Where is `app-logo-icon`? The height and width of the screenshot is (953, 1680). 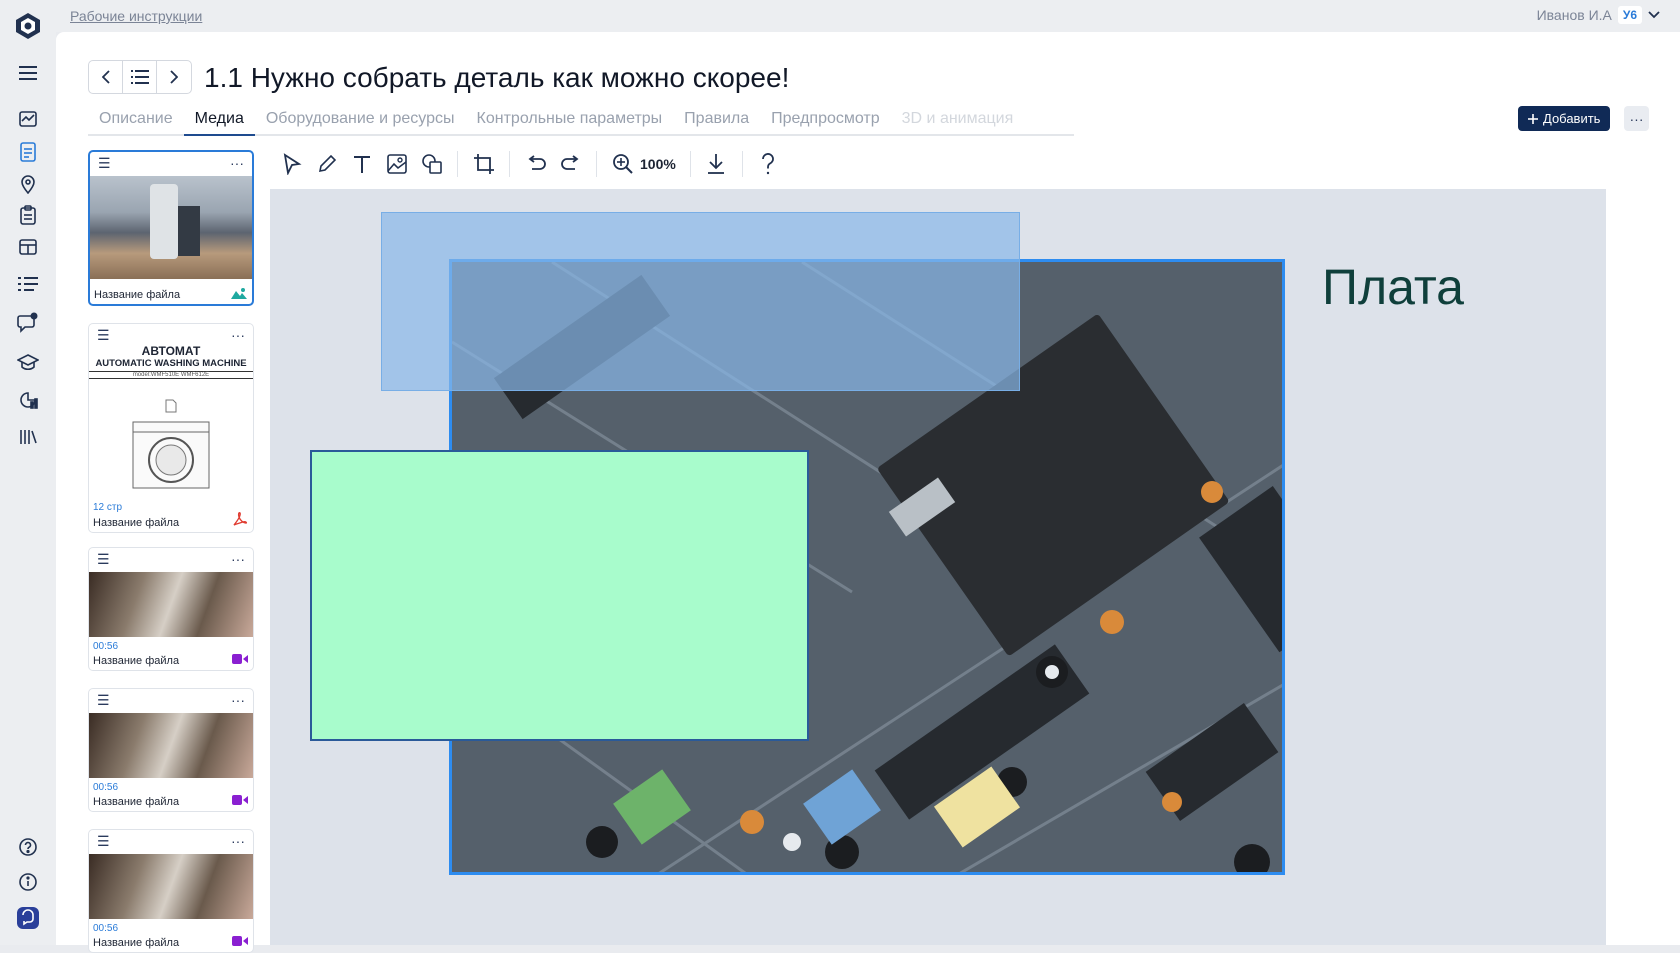 app-logo-icon is located at coordinates (28, 26).